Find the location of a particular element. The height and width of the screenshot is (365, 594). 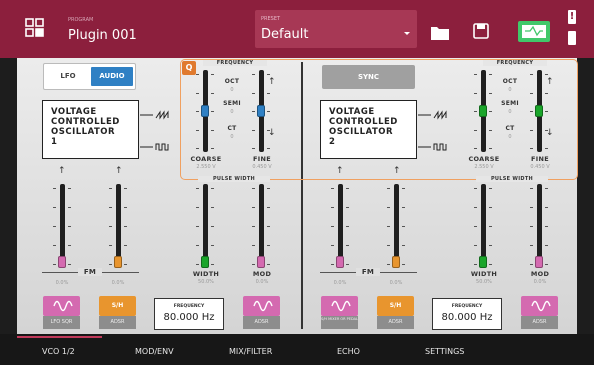

fm1-up-arrow-icon-right: ↑ is located at coordinates (340, 171).